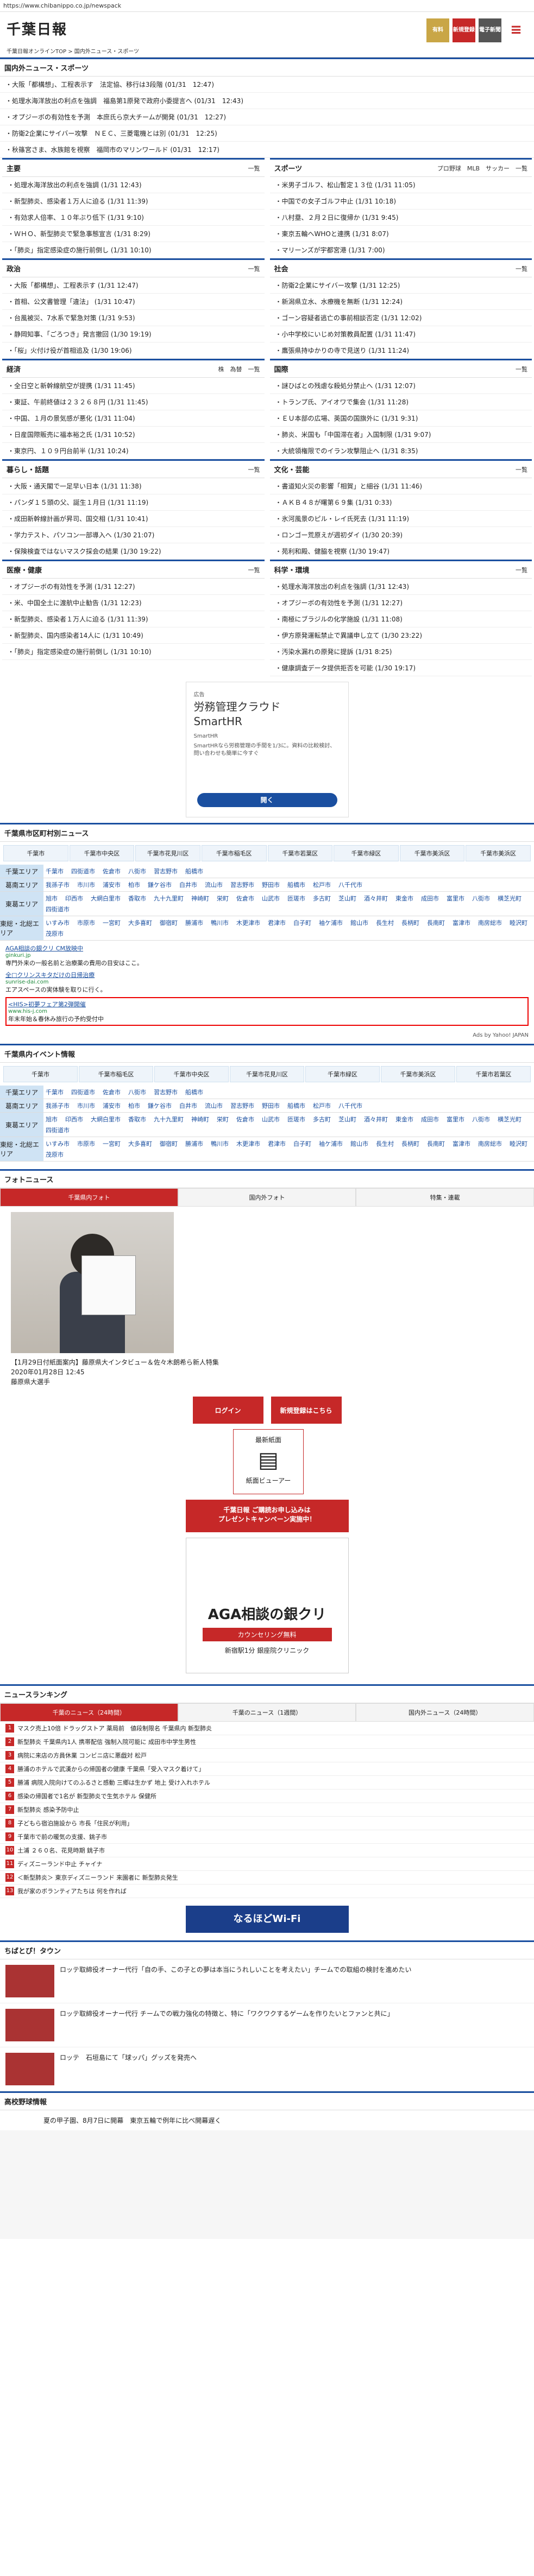  Describe the element at coordinates (133, 250) in the screenshot. I see `news-item: 「肺炎」指定感染症の施行前倒し (1/31 10:10)` at that location.